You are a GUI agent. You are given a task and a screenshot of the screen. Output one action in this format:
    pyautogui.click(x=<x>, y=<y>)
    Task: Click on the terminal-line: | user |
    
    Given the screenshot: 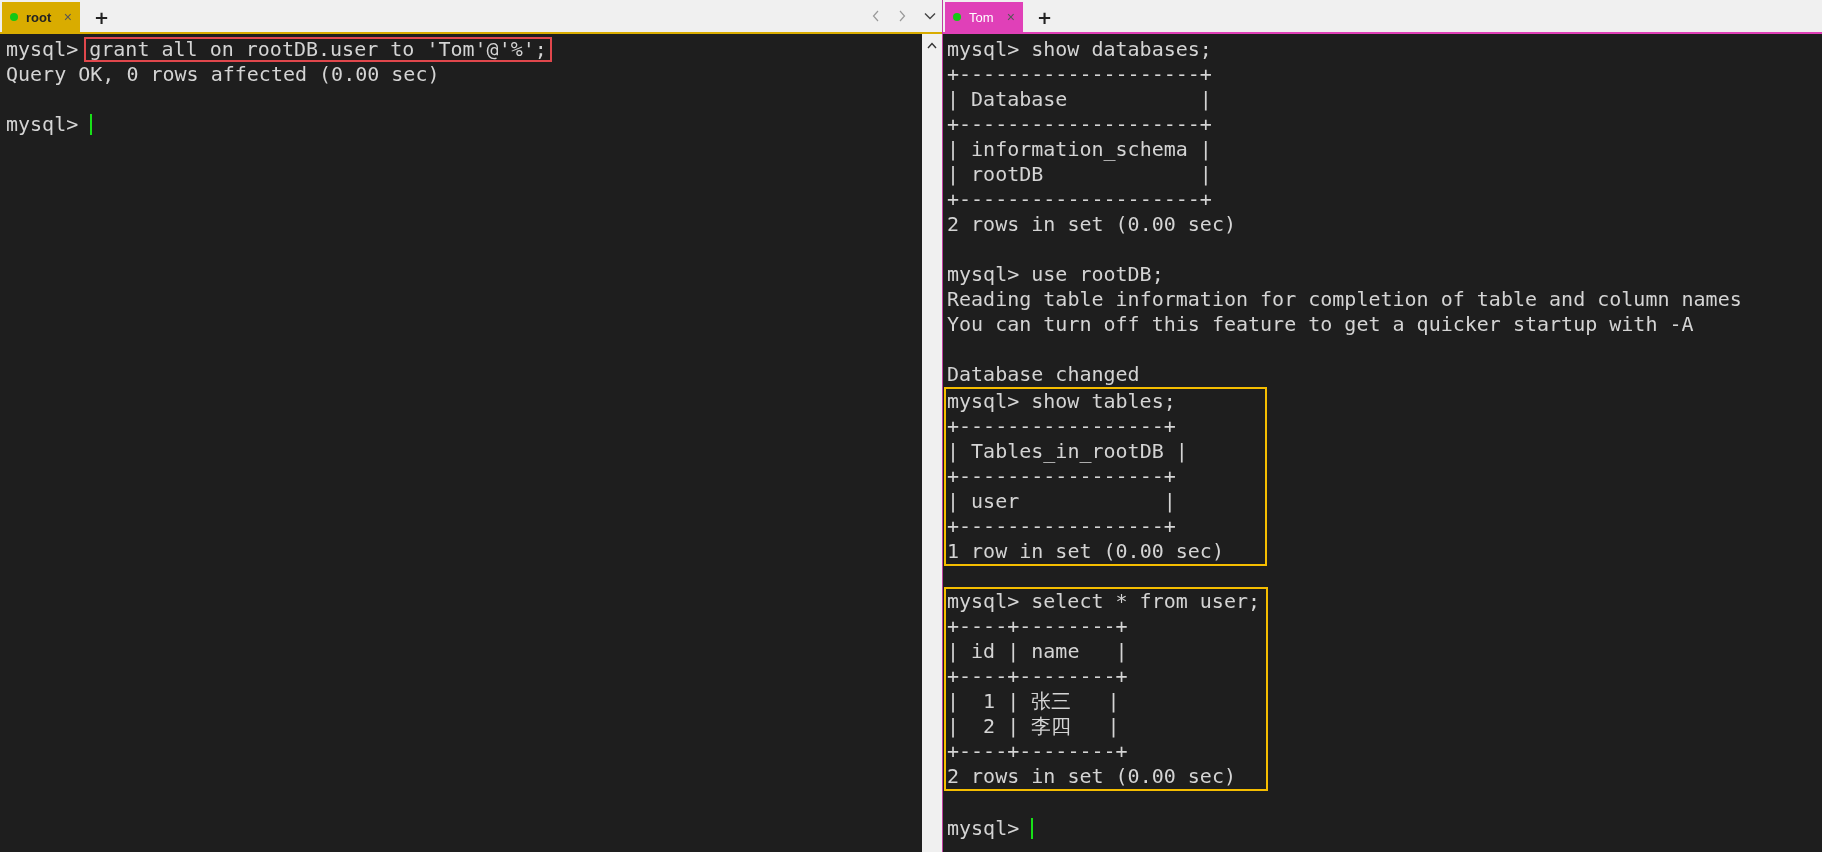 What is the action you would take?
    pyautogui.click(x=1061, y=501)
    